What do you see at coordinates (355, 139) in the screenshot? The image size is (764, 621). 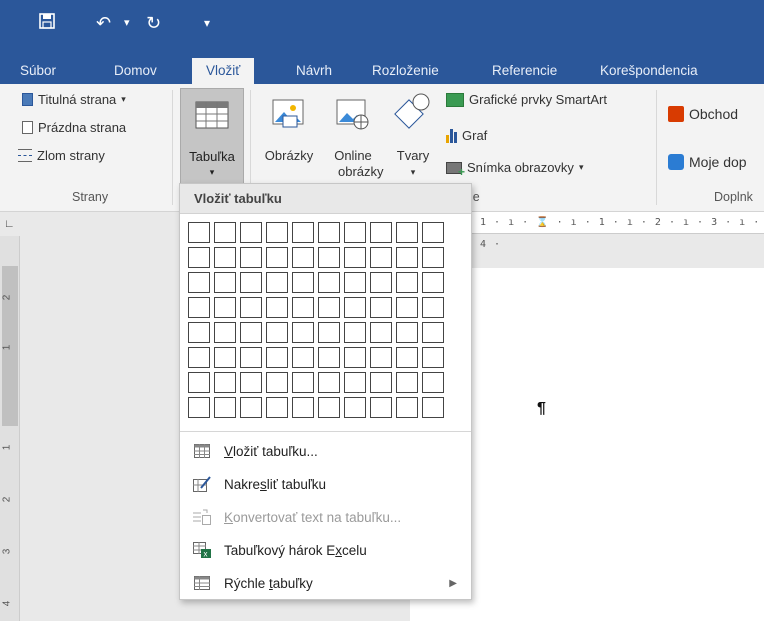 I see `online-pictures-button: Online obrázky` at bounding box center [355, 139].